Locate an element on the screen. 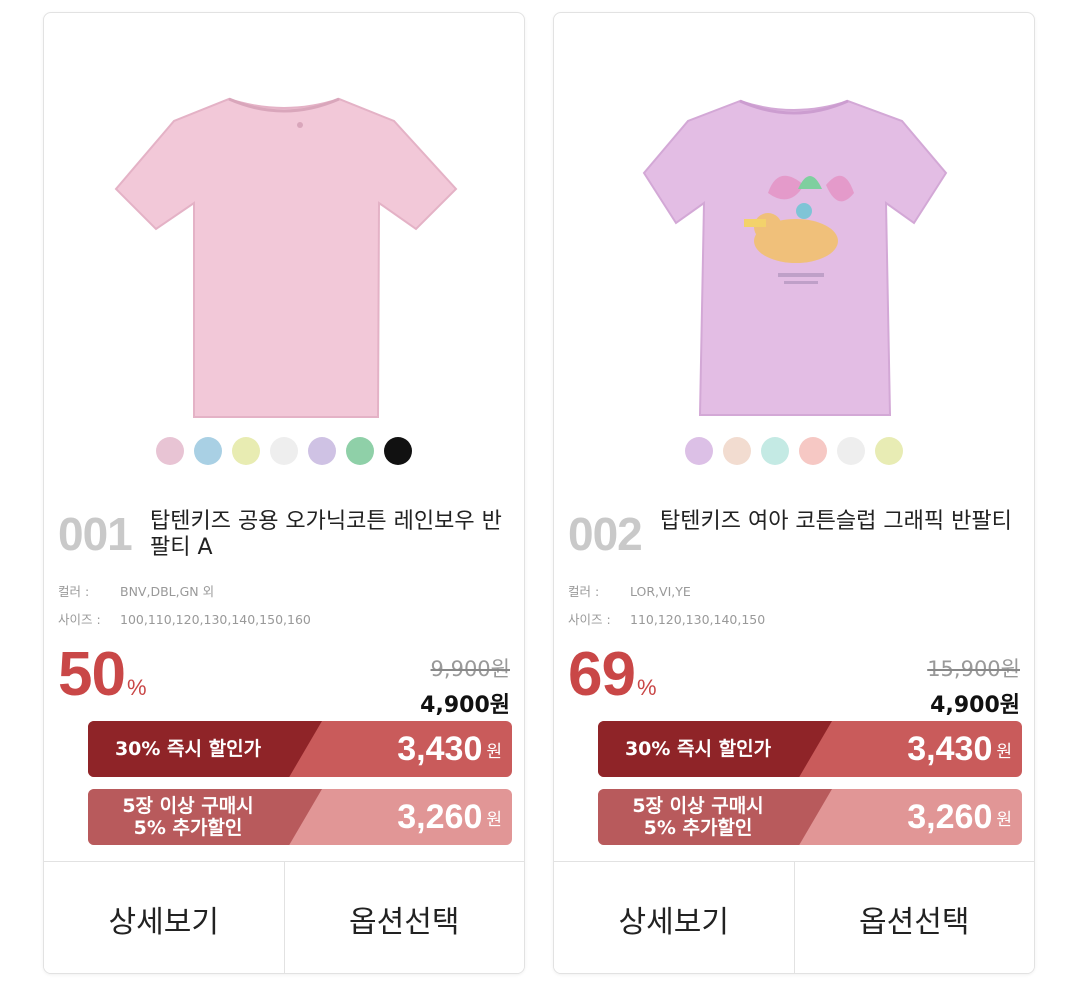  color-value: LOR,VI,YE is located at coordinates (660, 591).